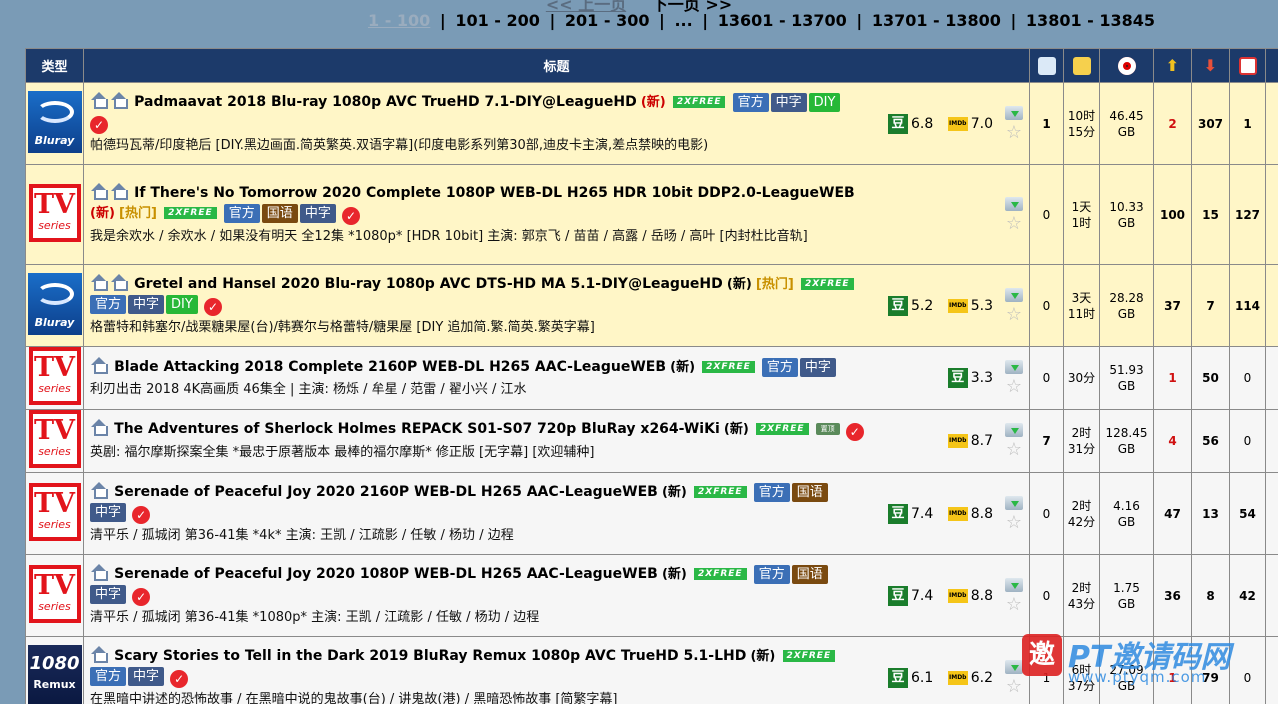  What do you see at coordinates (108, 676) in the screenshot?
I see `tag-official: 官方` at bounding box center [108, 676].